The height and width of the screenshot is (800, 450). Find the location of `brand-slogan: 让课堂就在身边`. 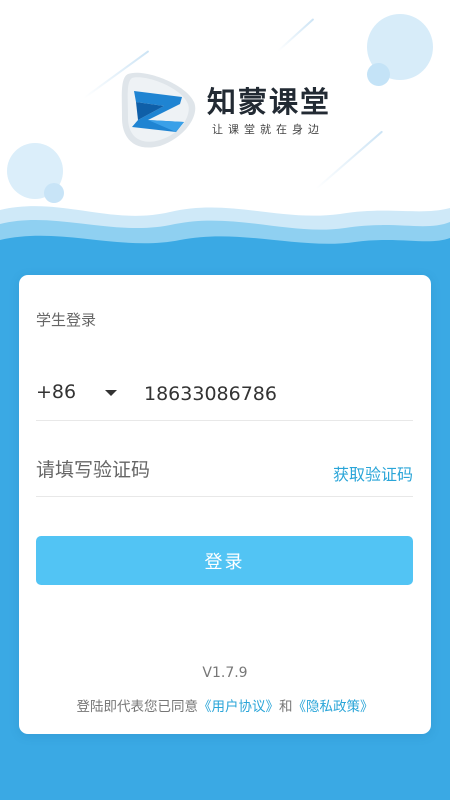

brand-slogan: 让课堂就在身边 is located at coordinates (268, 129).